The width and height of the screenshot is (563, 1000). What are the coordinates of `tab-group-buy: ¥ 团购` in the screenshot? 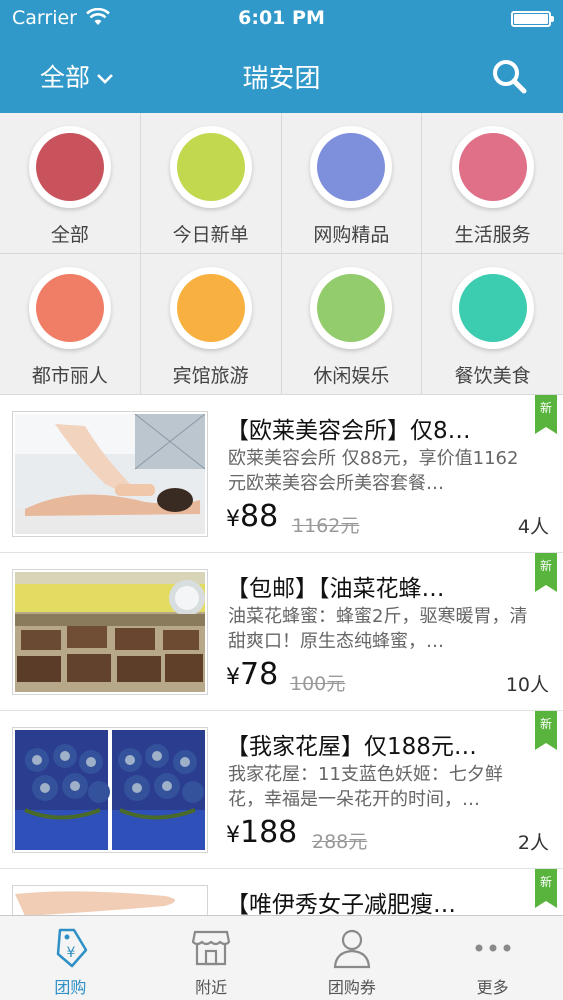 It's located at (70, 958).